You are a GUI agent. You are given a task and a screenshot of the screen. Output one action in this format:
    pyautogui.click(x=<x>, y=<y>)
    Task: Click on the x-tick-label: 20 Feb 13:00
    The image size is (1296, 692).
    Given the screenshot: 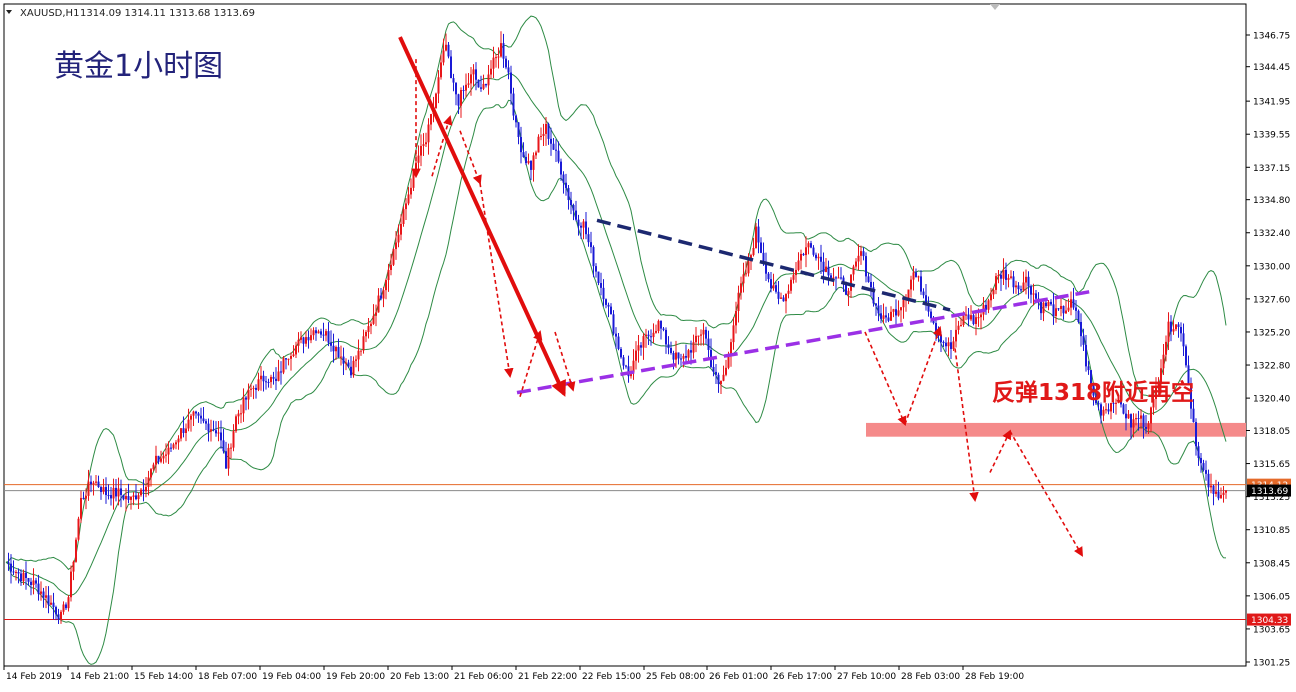 What is the action you would take?
    pyautogui.click(x=419, y=677)
    